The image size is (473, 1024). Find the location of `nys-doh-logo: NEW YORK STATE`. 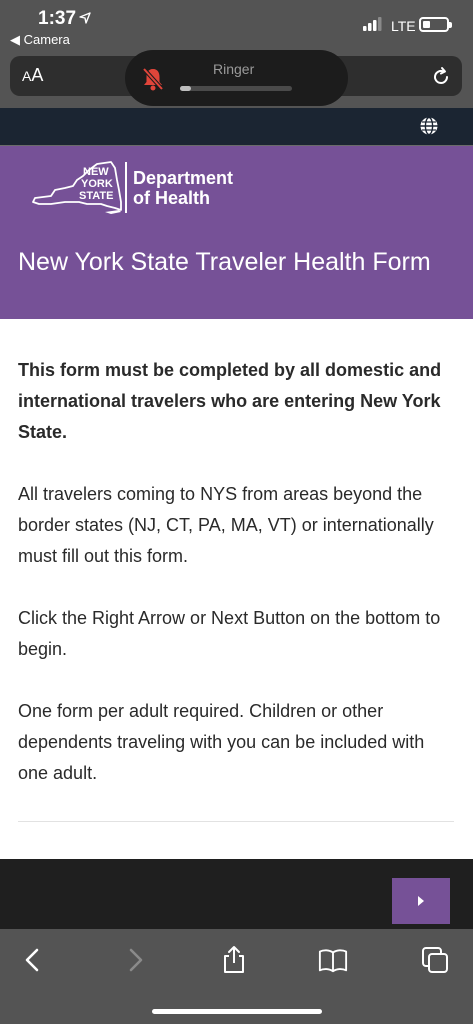

nys-doh-logo: NEW YORK STATE is located at coordinates (77, 190).